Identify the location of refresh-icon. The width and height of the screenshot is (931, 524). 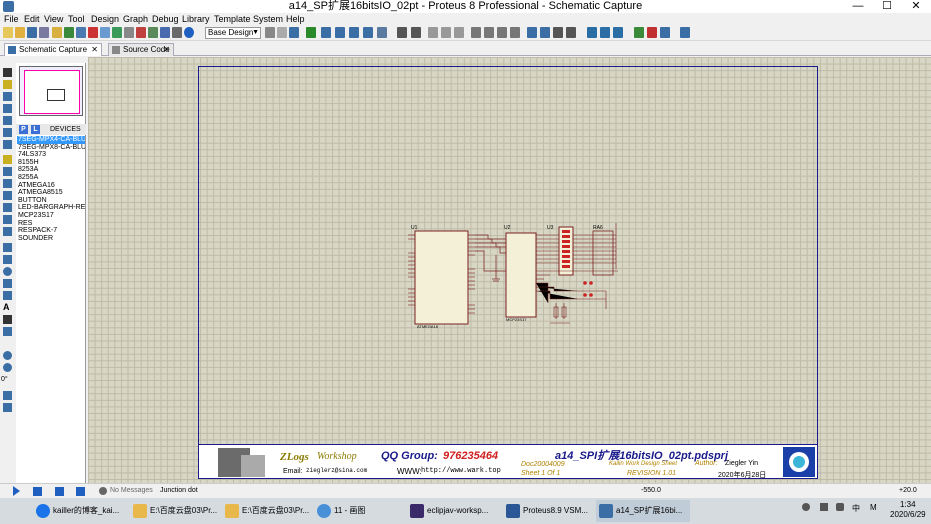
(270, 32).